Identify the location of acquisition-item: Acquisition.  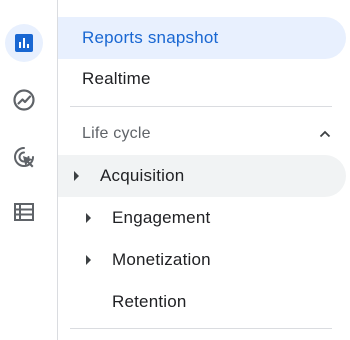
(202, 176).